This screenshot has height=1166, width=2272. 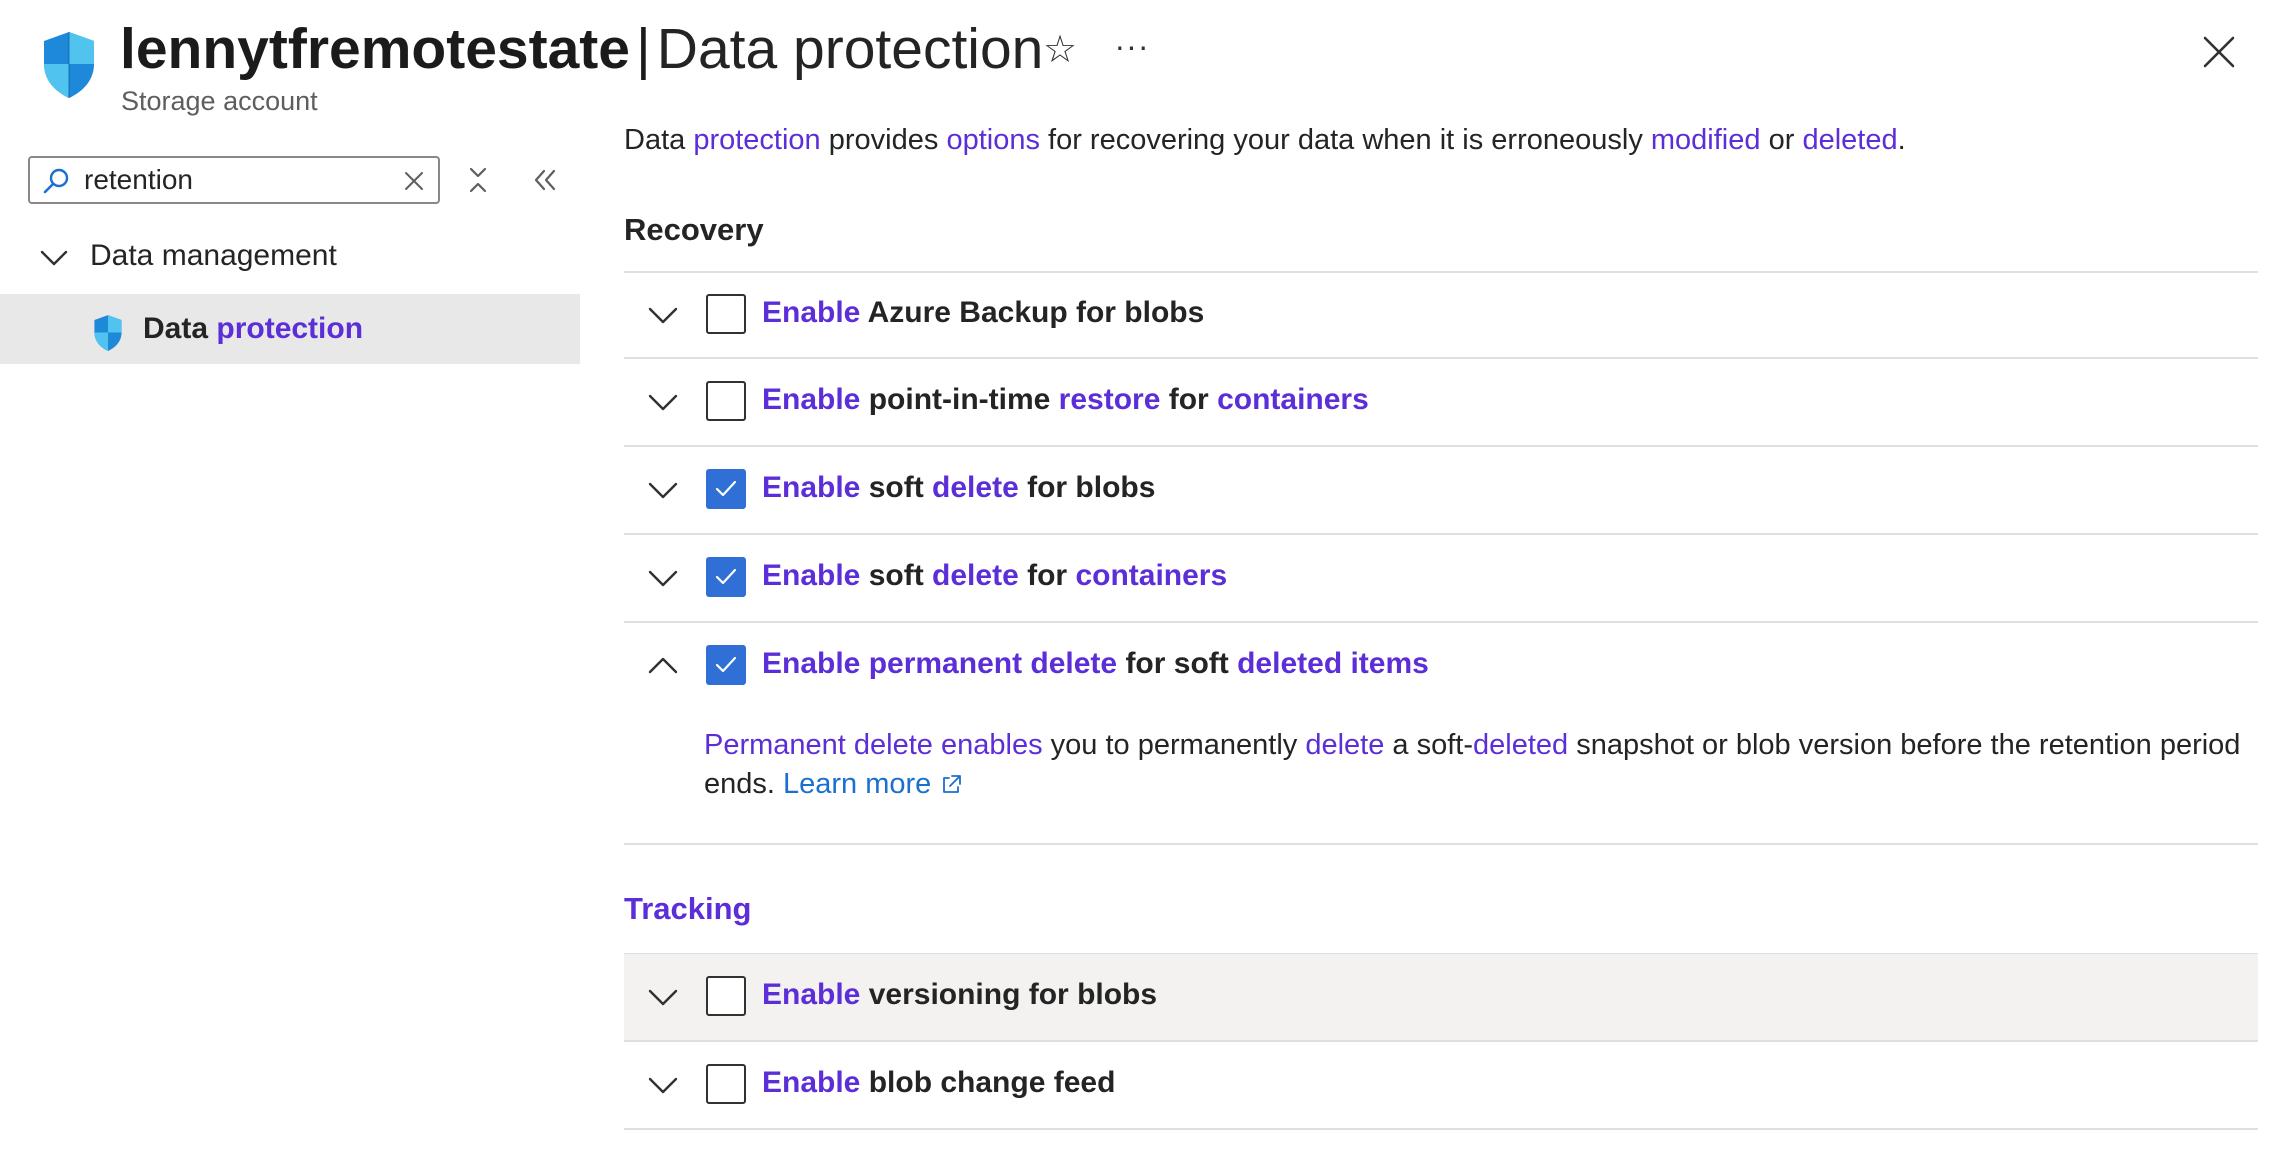 I want to click on nav-item-label-highlight: protection, so click(x=290, y=328).